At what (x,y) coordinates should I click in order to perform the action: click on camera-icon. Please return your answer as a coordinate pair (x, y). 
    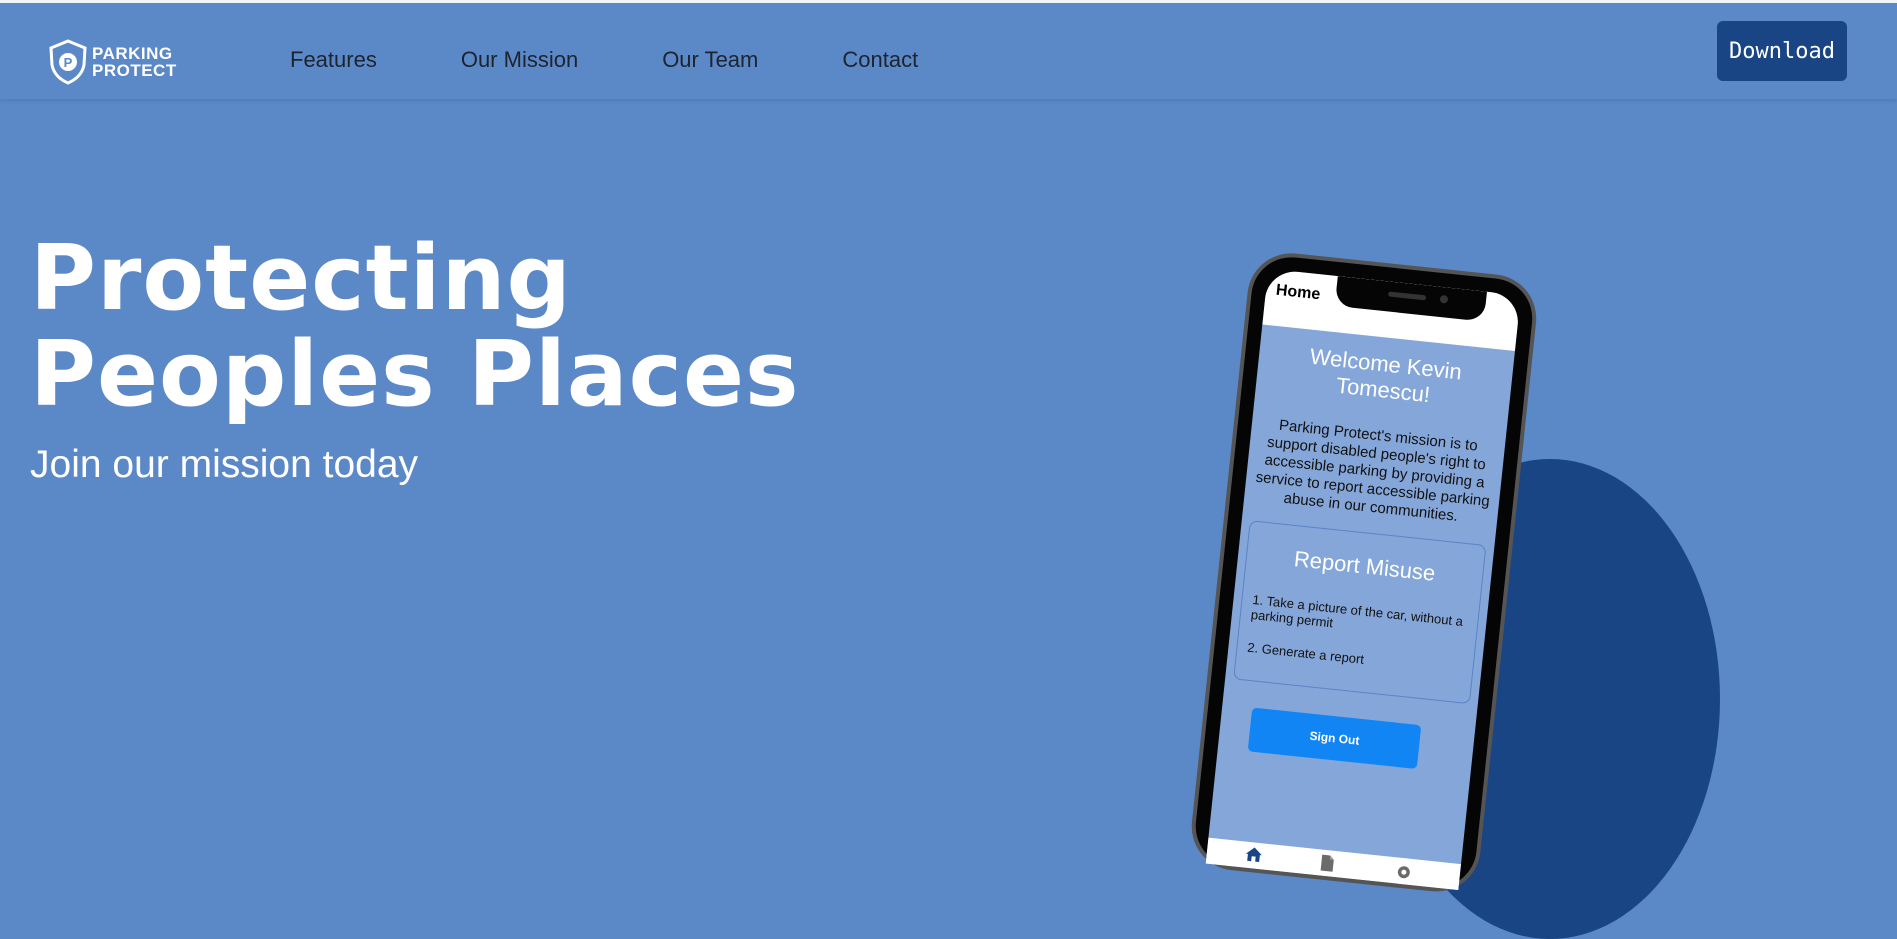
    Looking at the image, I should click on (1444, 299).